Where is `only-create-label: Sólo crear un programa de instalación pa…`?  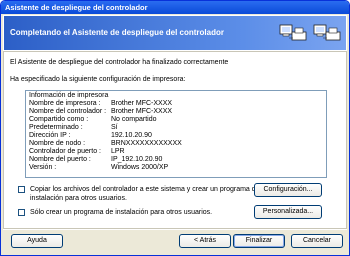 only-create-label: Sólo crear un programa de instalación pa… is located at coordinates (121, 212).